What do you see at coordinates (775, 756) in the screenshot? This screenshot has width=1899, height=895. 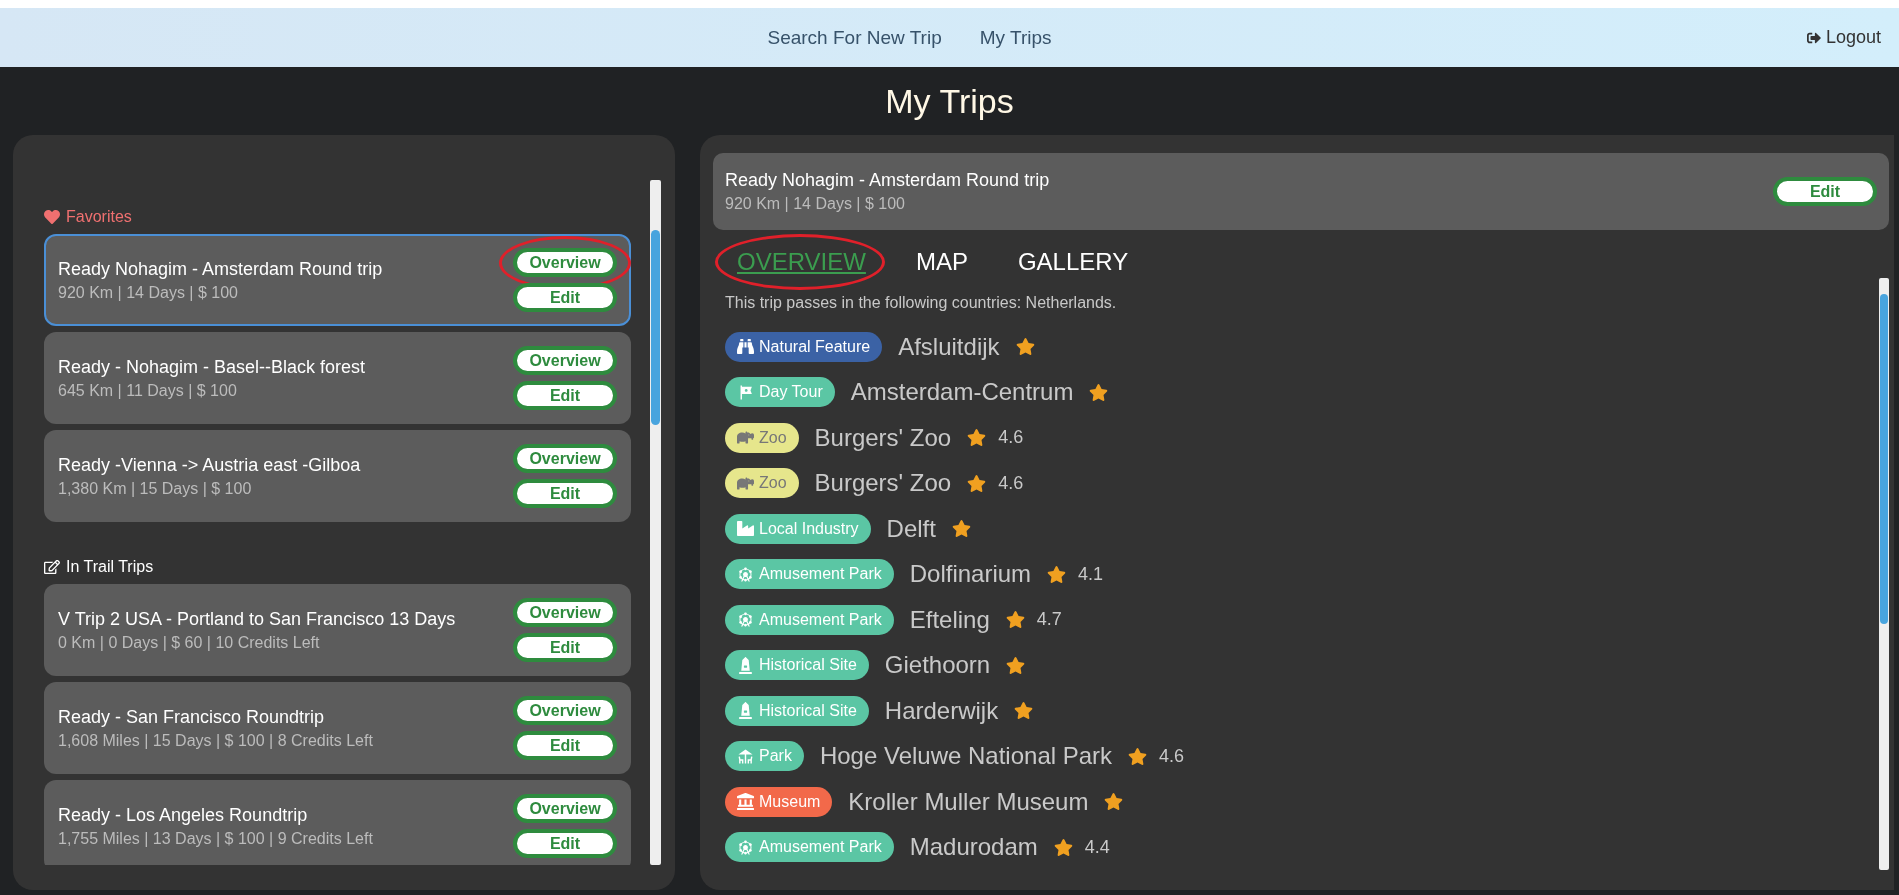 I see `category-label: Park` at bounding box center [775, 756].